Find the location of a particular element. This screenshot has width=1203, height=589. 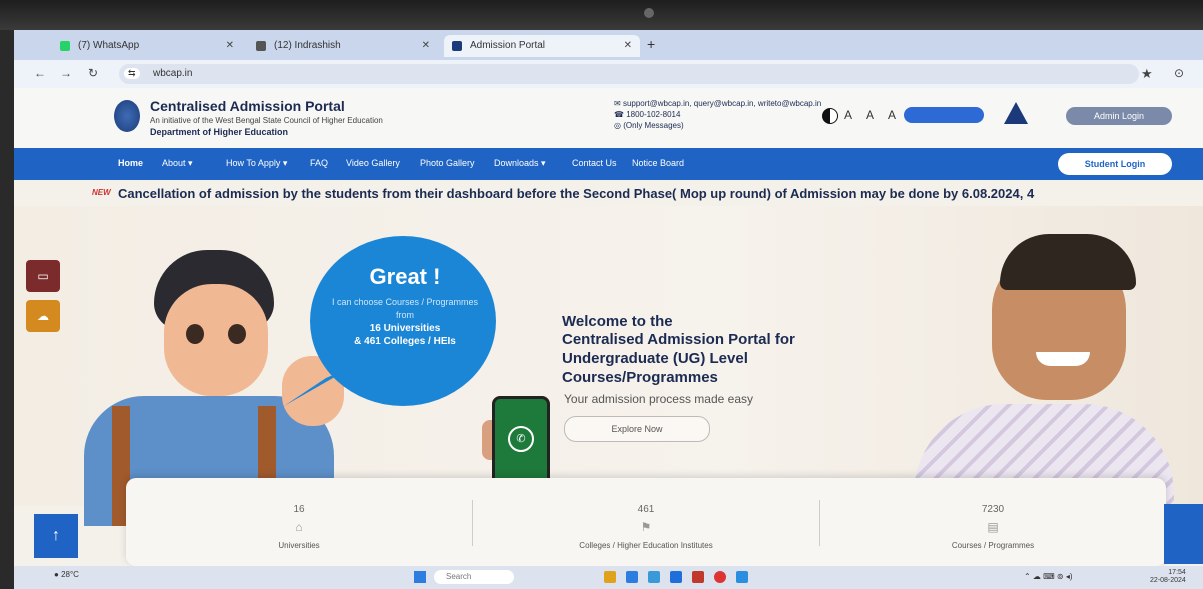

weather-icon: ● is located at coordinates (58, 574).